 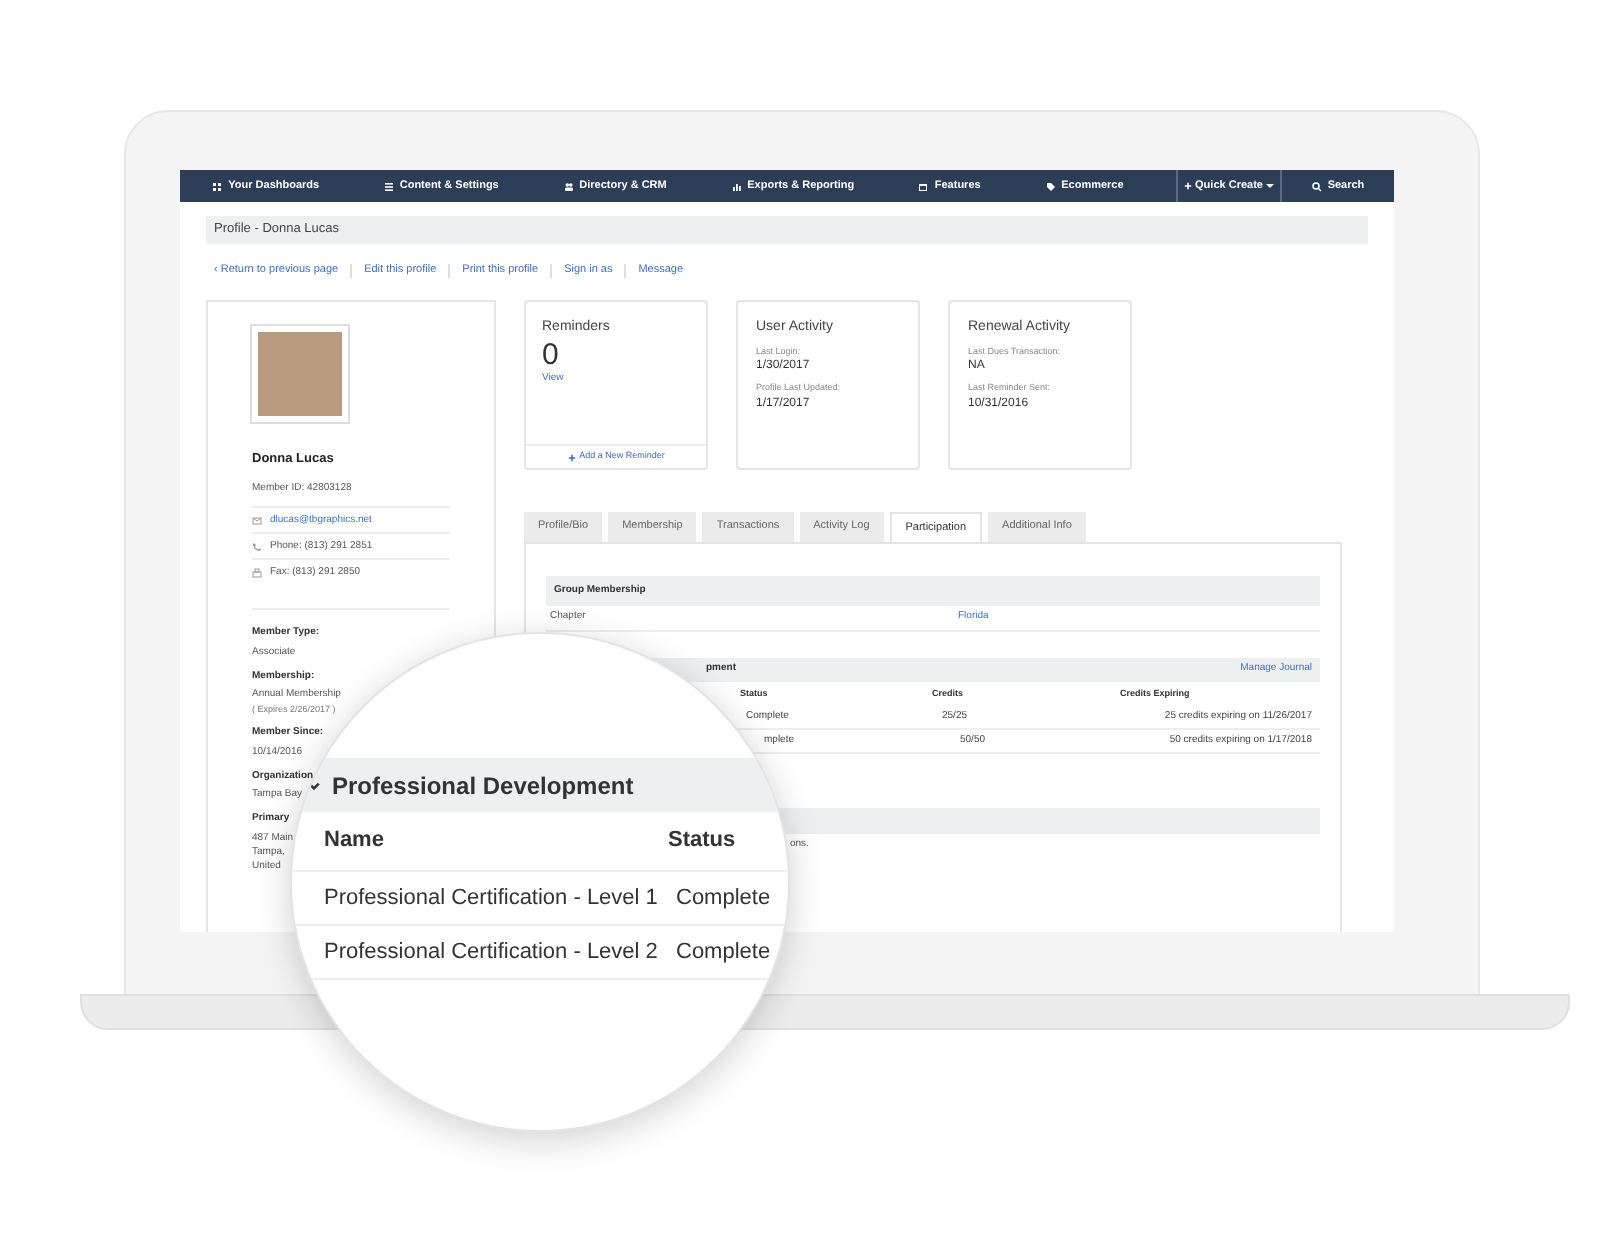 I want to click on fax-icon, so click(x=257, y=572).